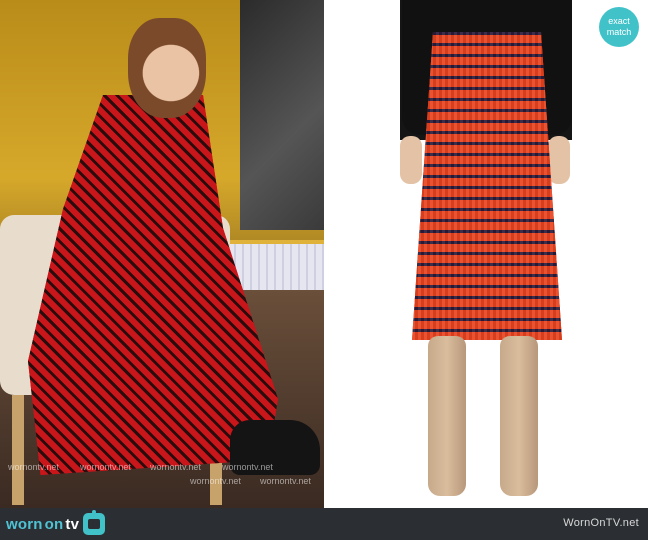  I want to click on studio-screen, so click(282, 115).